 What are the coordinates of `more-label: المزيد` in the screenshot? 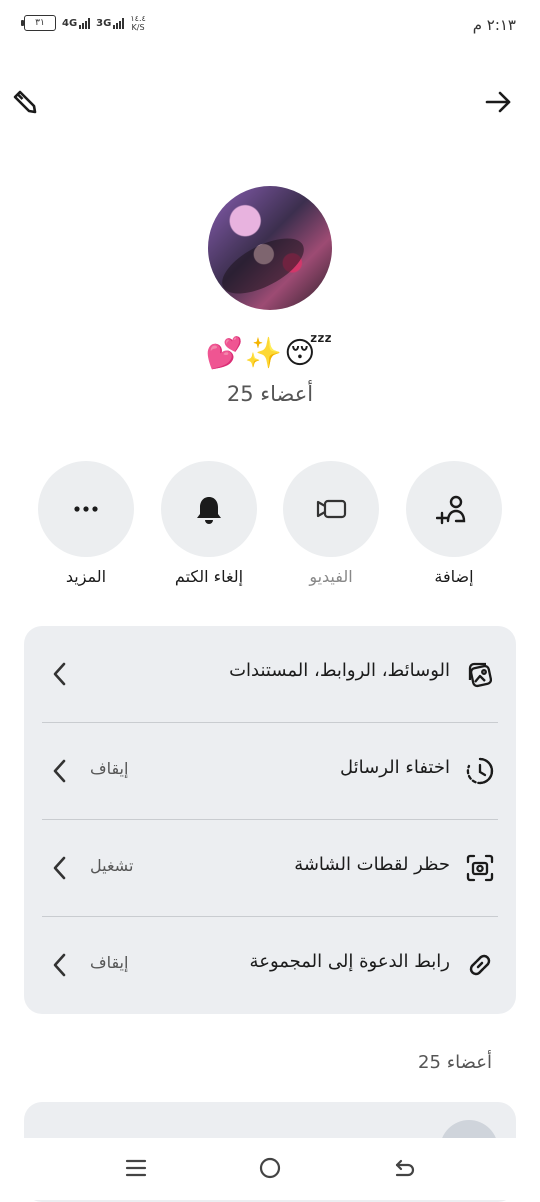 It's located at (86, 576).